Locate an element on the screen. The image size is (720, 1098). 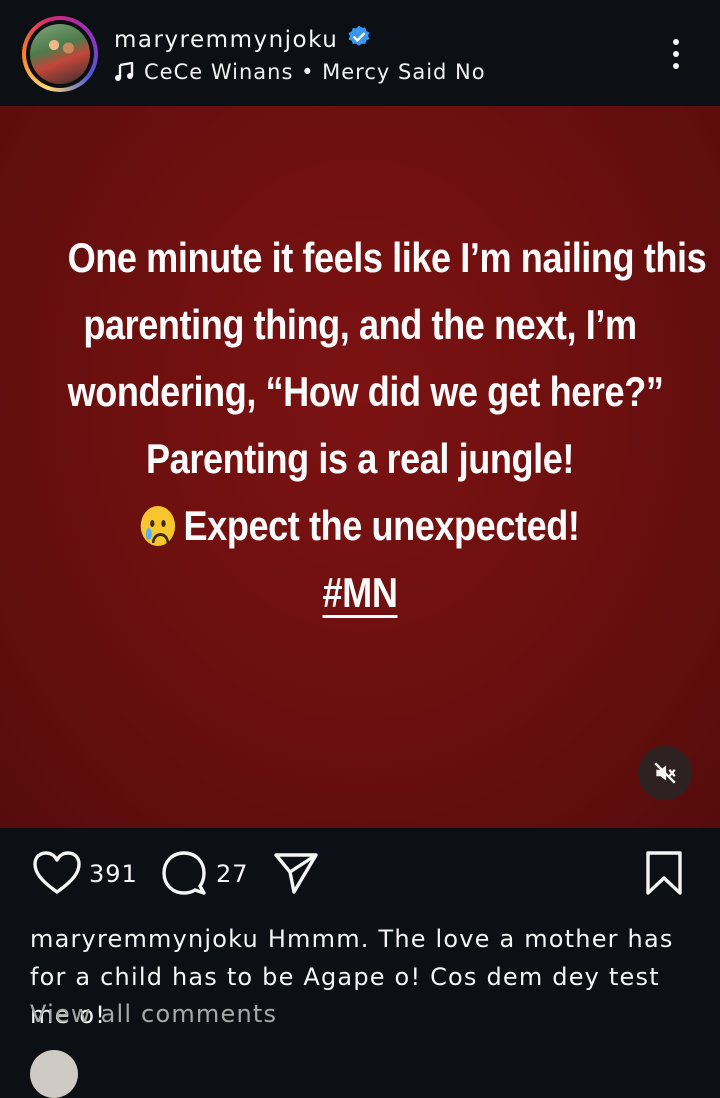
bookmark-icon is located at coordinates (664, 873).